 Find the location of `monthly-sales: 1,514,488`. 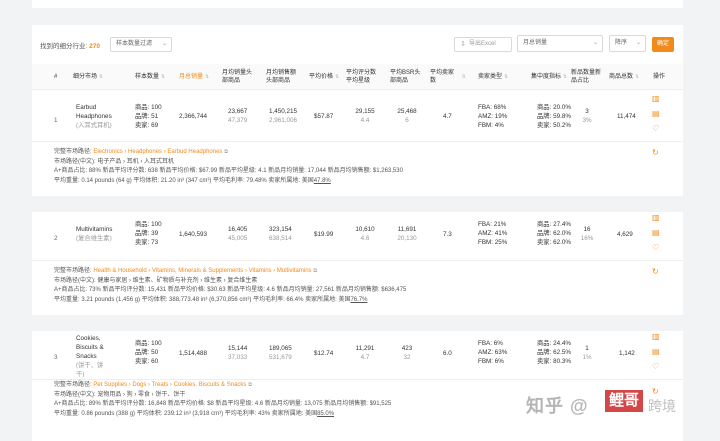

monthly-sales: 1,514,488 is located at coordinates (193, 353).